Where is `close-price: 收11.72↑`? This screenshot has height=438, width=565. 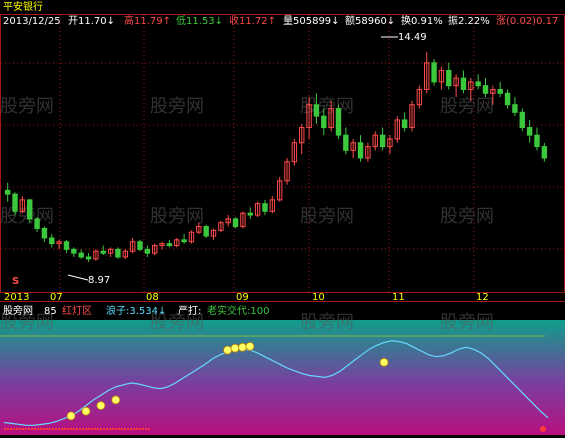
close-price: 收11.72↑ is located at coordinates (252, 20).